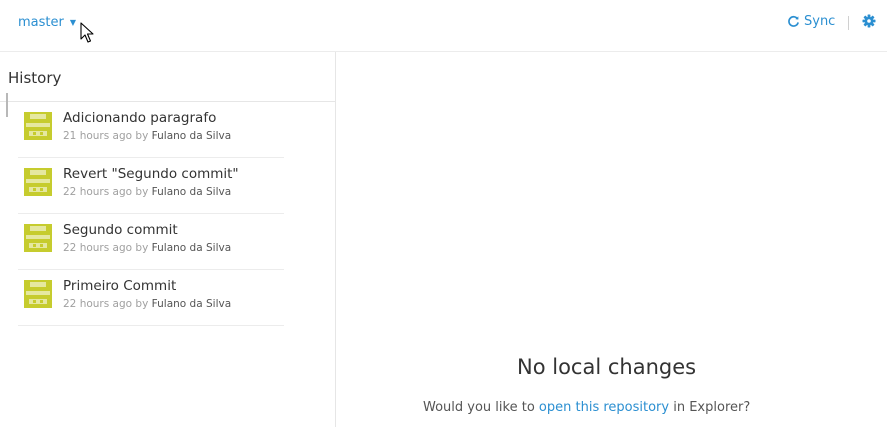  I want to click on commit-time: 21 hours ago by, so click(106, 136).